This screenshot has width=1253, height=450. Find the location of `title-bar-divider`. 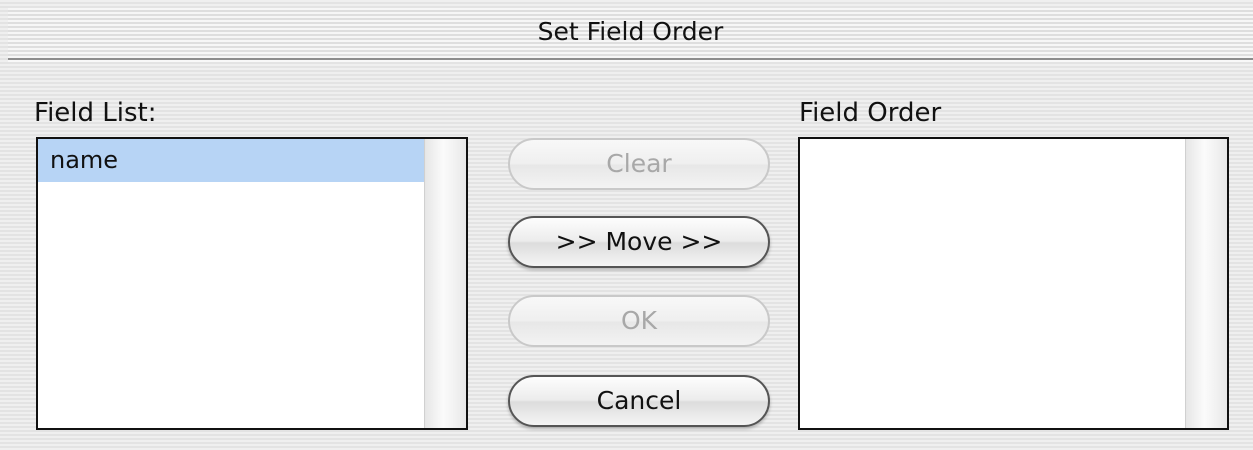

title-bar-divider is located at coordinates (630, 61).